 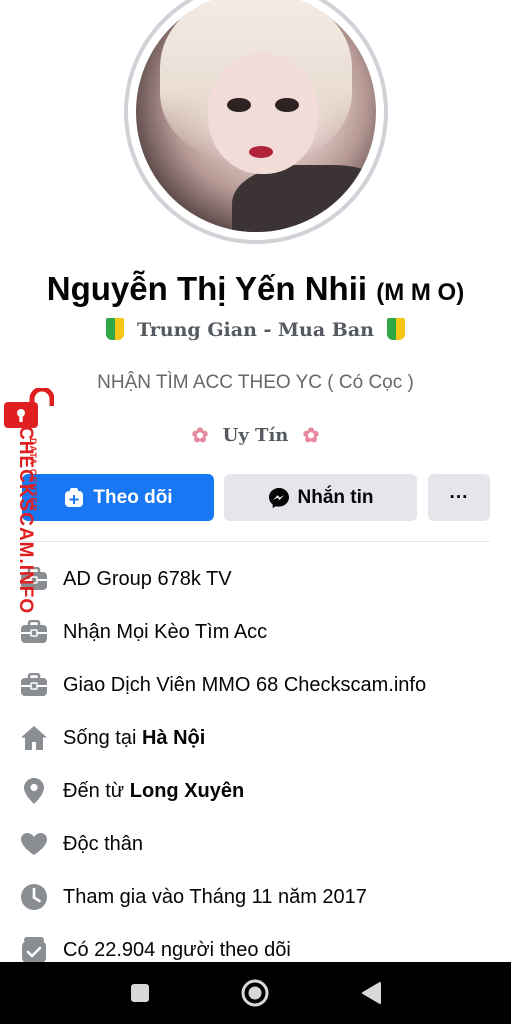 I want to click on info-from: Đến từ Long Xuyên, so click(x=131, y=791).